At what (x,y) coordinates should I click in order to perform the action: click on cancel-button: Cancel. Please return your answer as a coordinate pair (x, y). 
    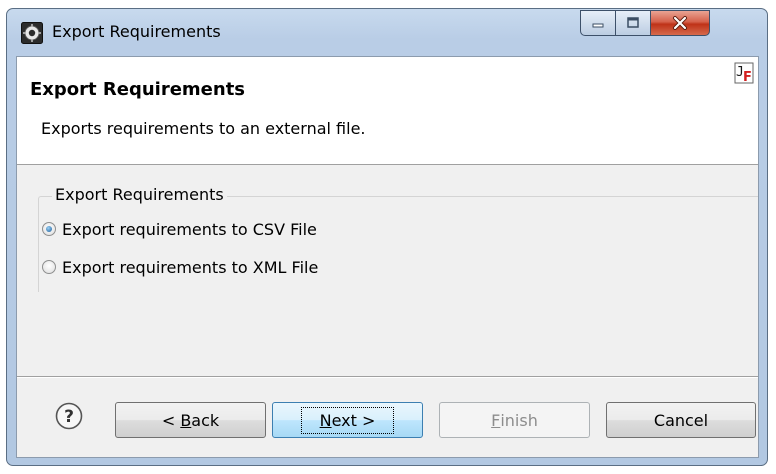
    Looking at the image, I should click on (681, 420).